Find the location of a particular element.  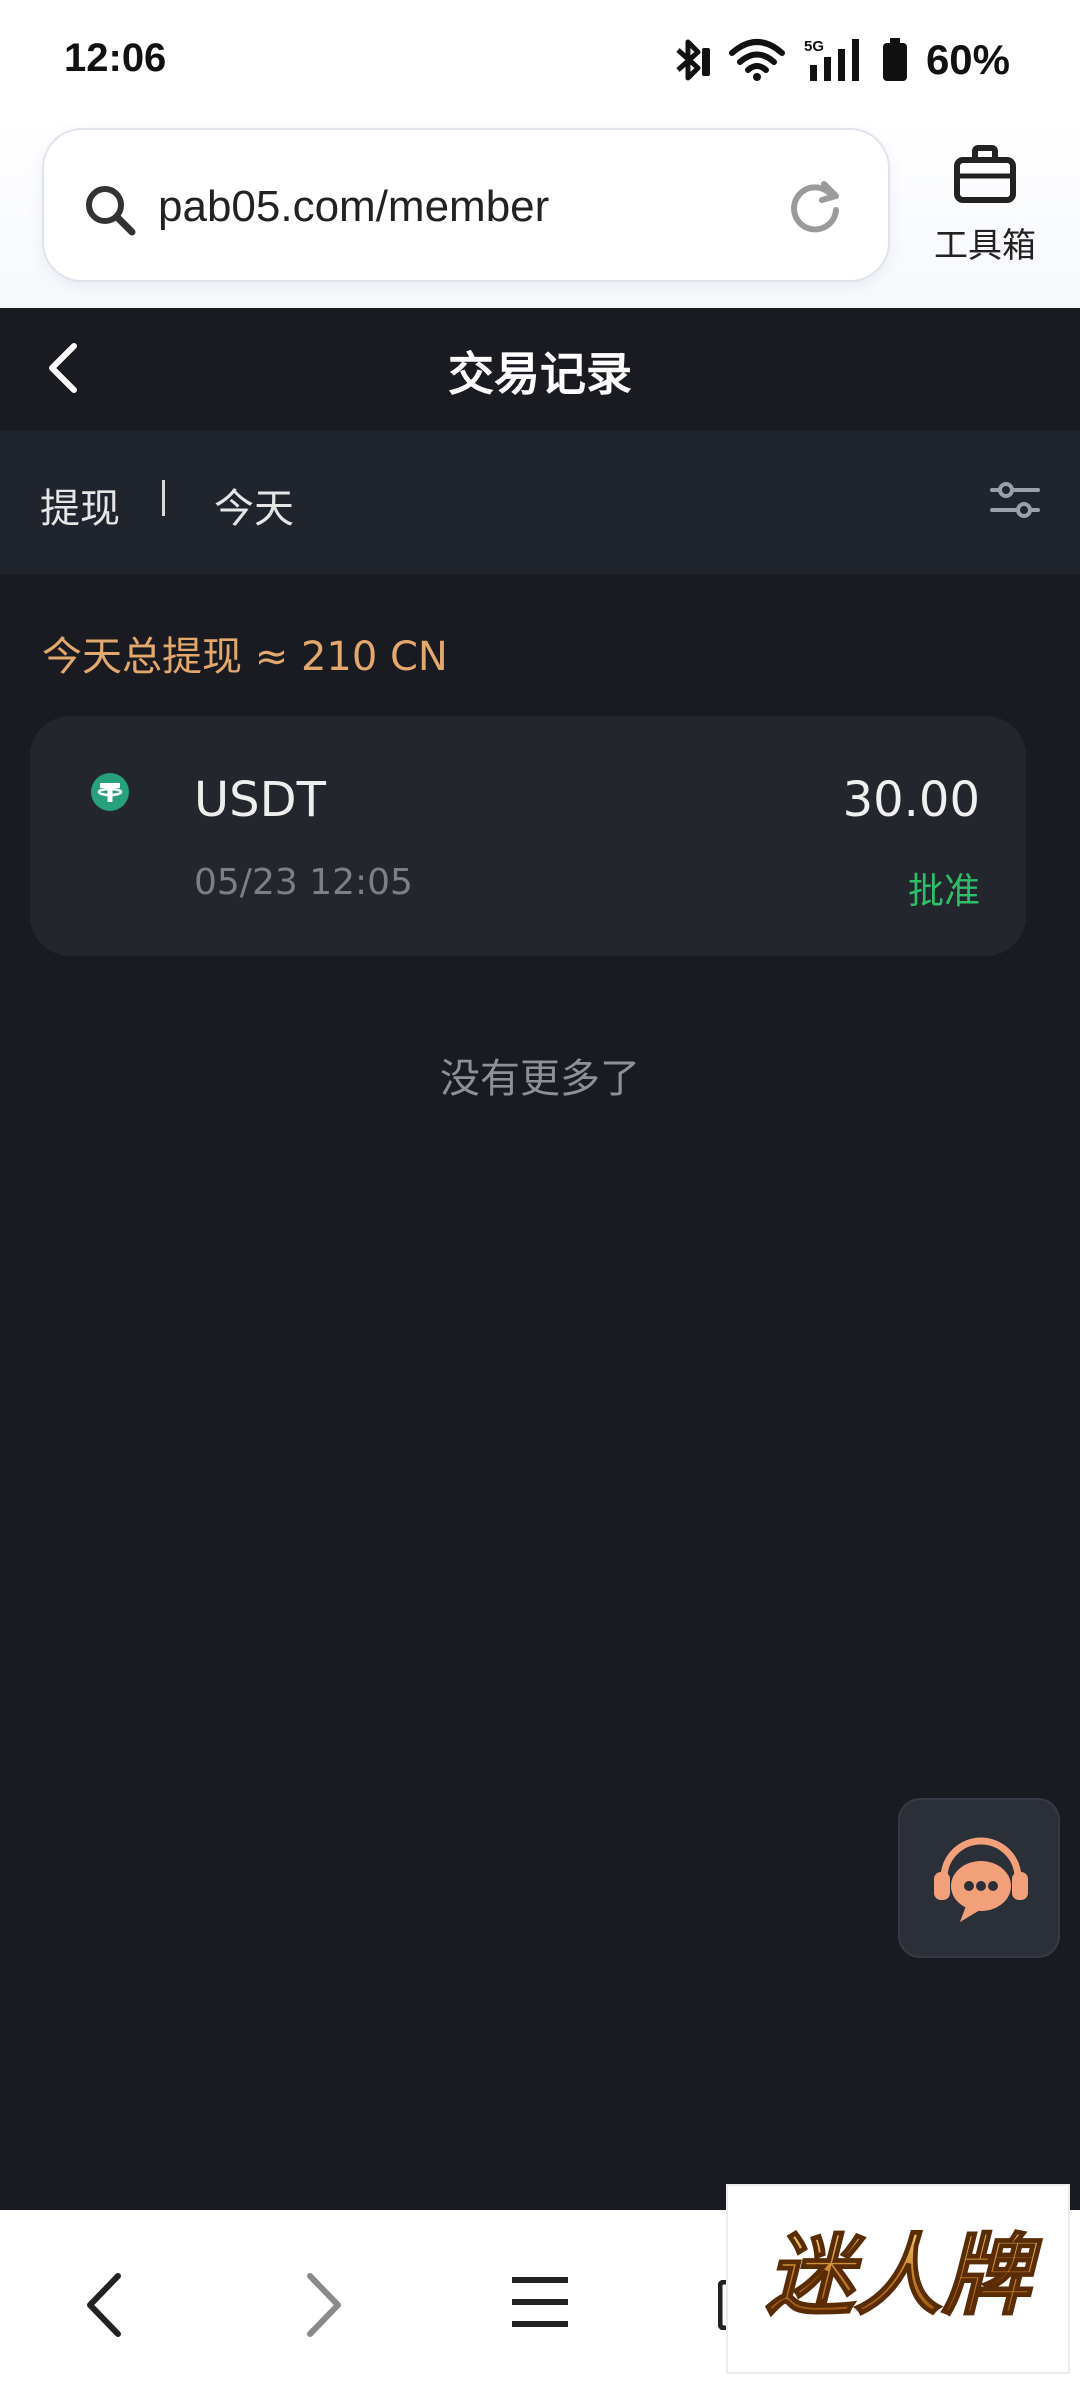

filter-date: 今天 is located at coordinates (254, 505).